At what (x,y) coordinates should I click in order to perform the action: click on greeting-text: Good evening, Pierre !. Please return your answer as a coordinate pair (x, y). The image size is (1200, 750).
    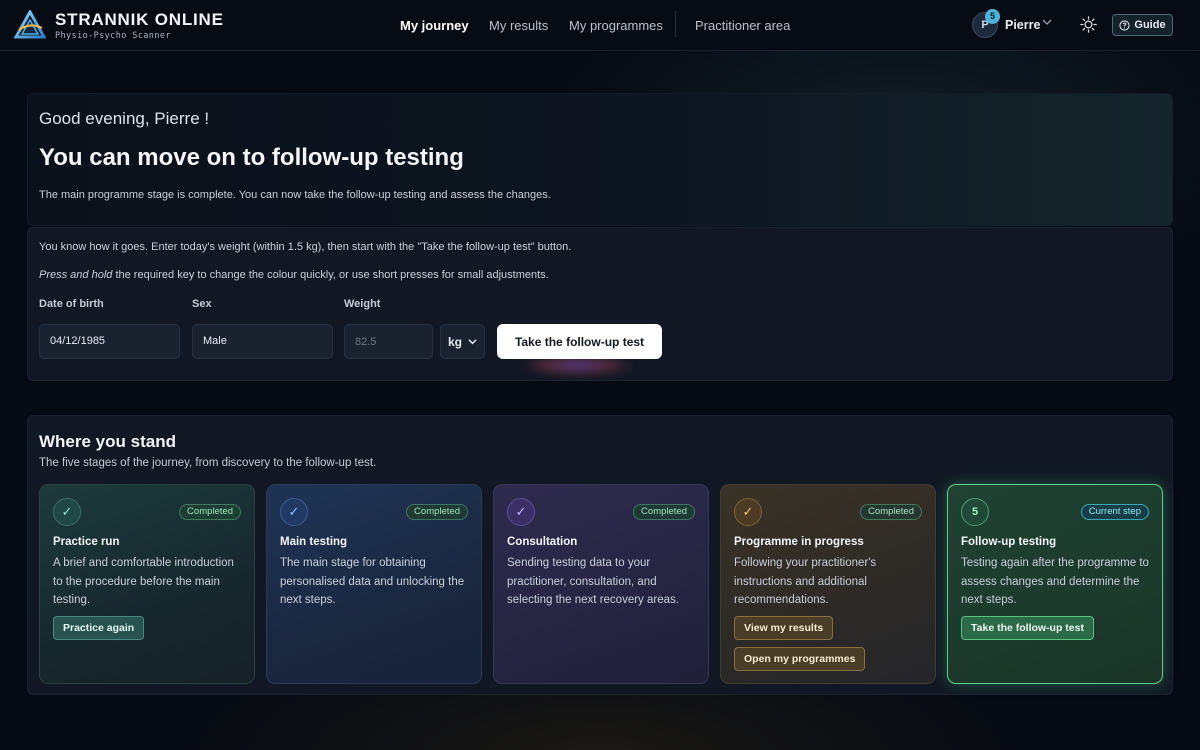
    Looking at the image, I should click on (124, 118).